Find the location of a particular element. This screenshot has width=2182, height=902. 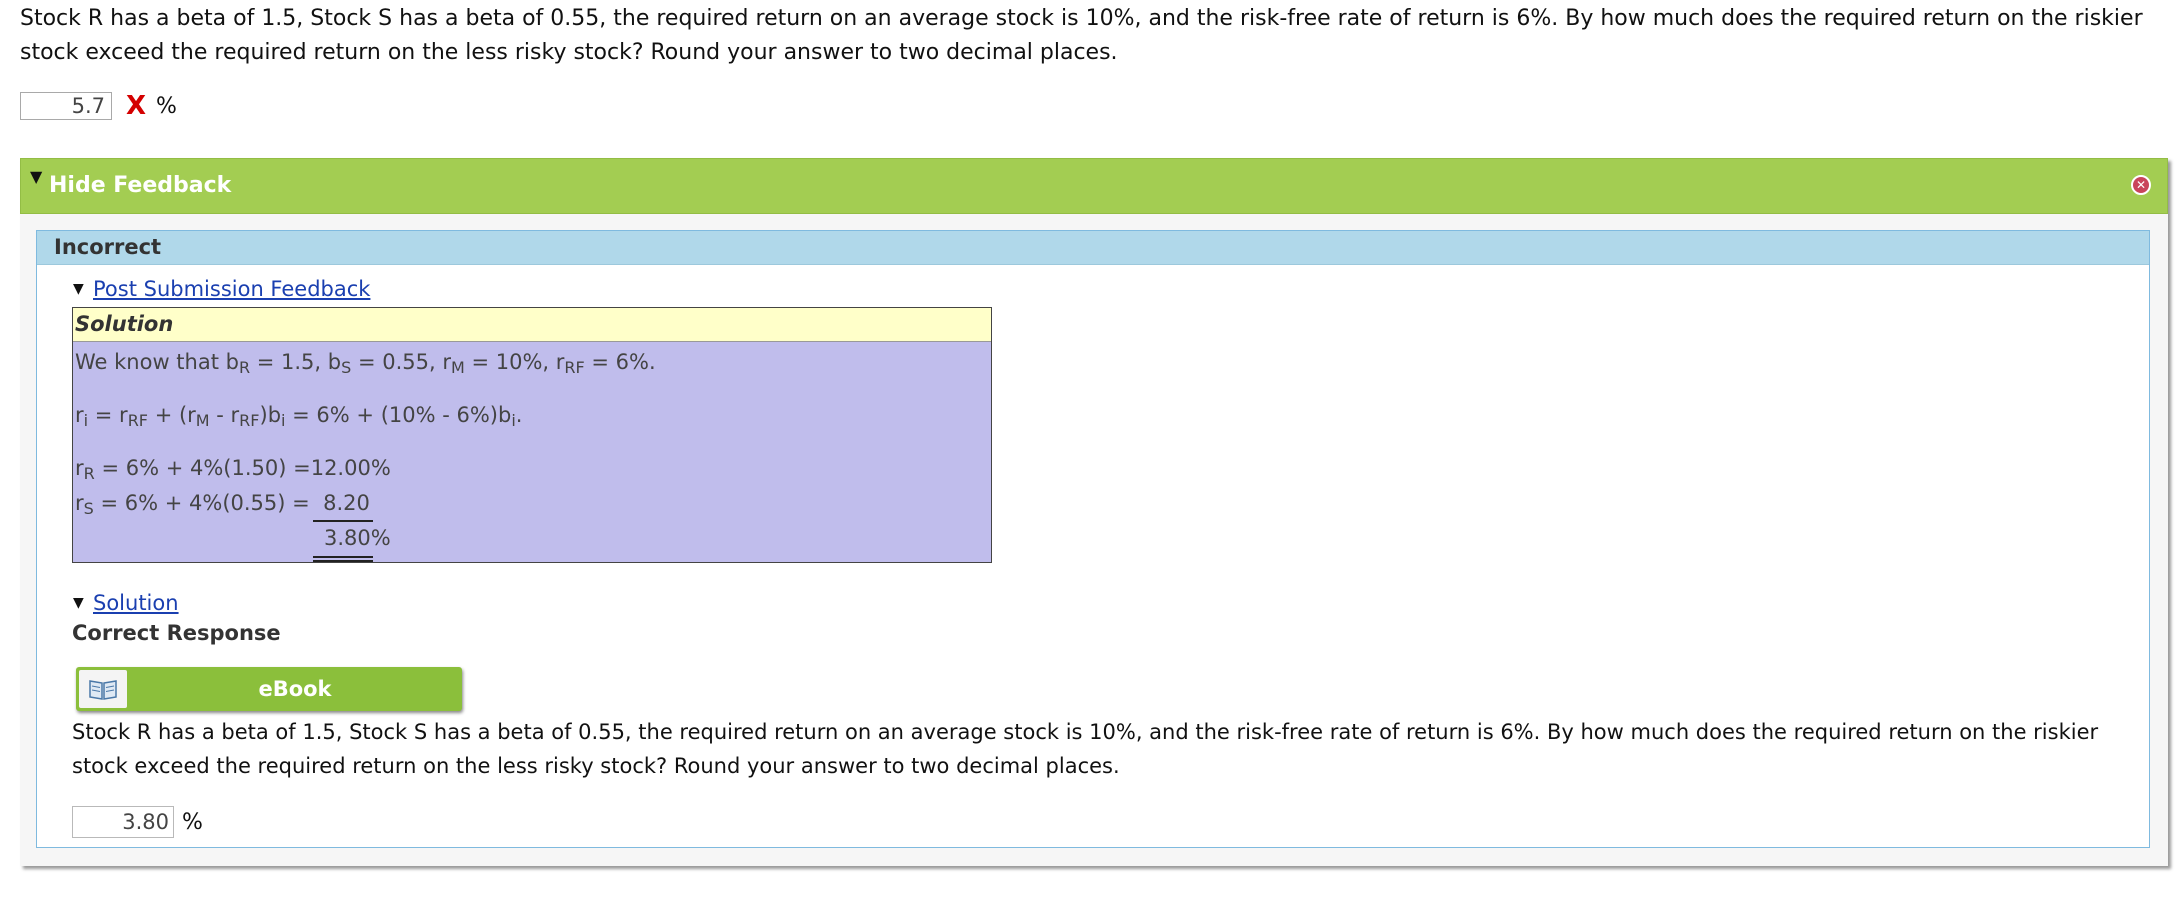

ebook-button: eBook is located at coordinates (269, 689).